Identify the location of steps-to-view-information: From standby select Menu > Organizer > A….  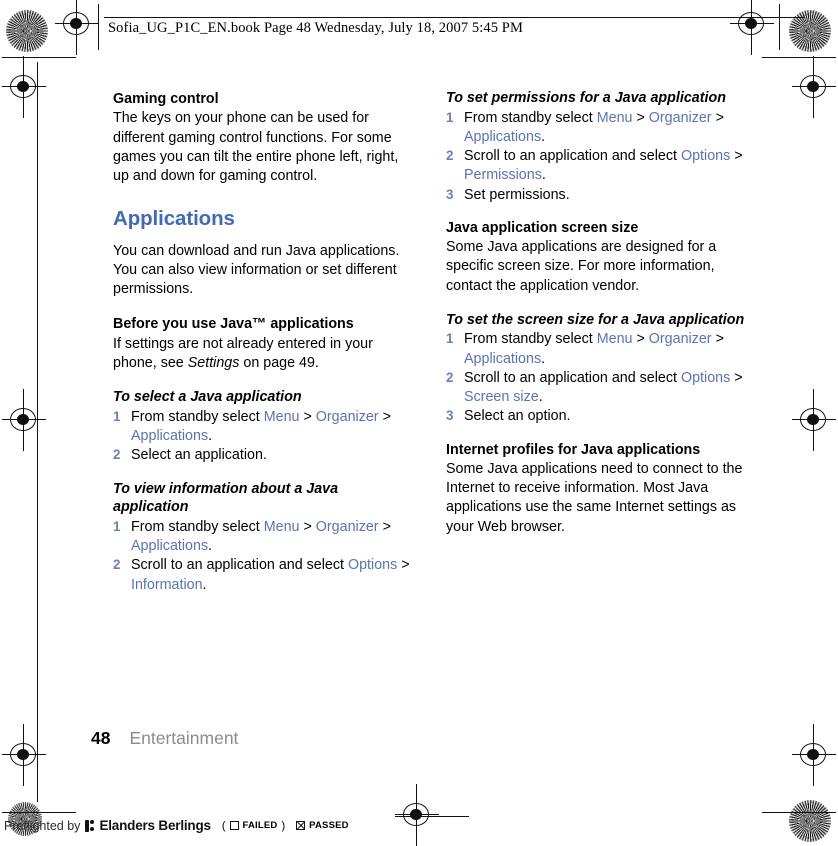
(263, 556).